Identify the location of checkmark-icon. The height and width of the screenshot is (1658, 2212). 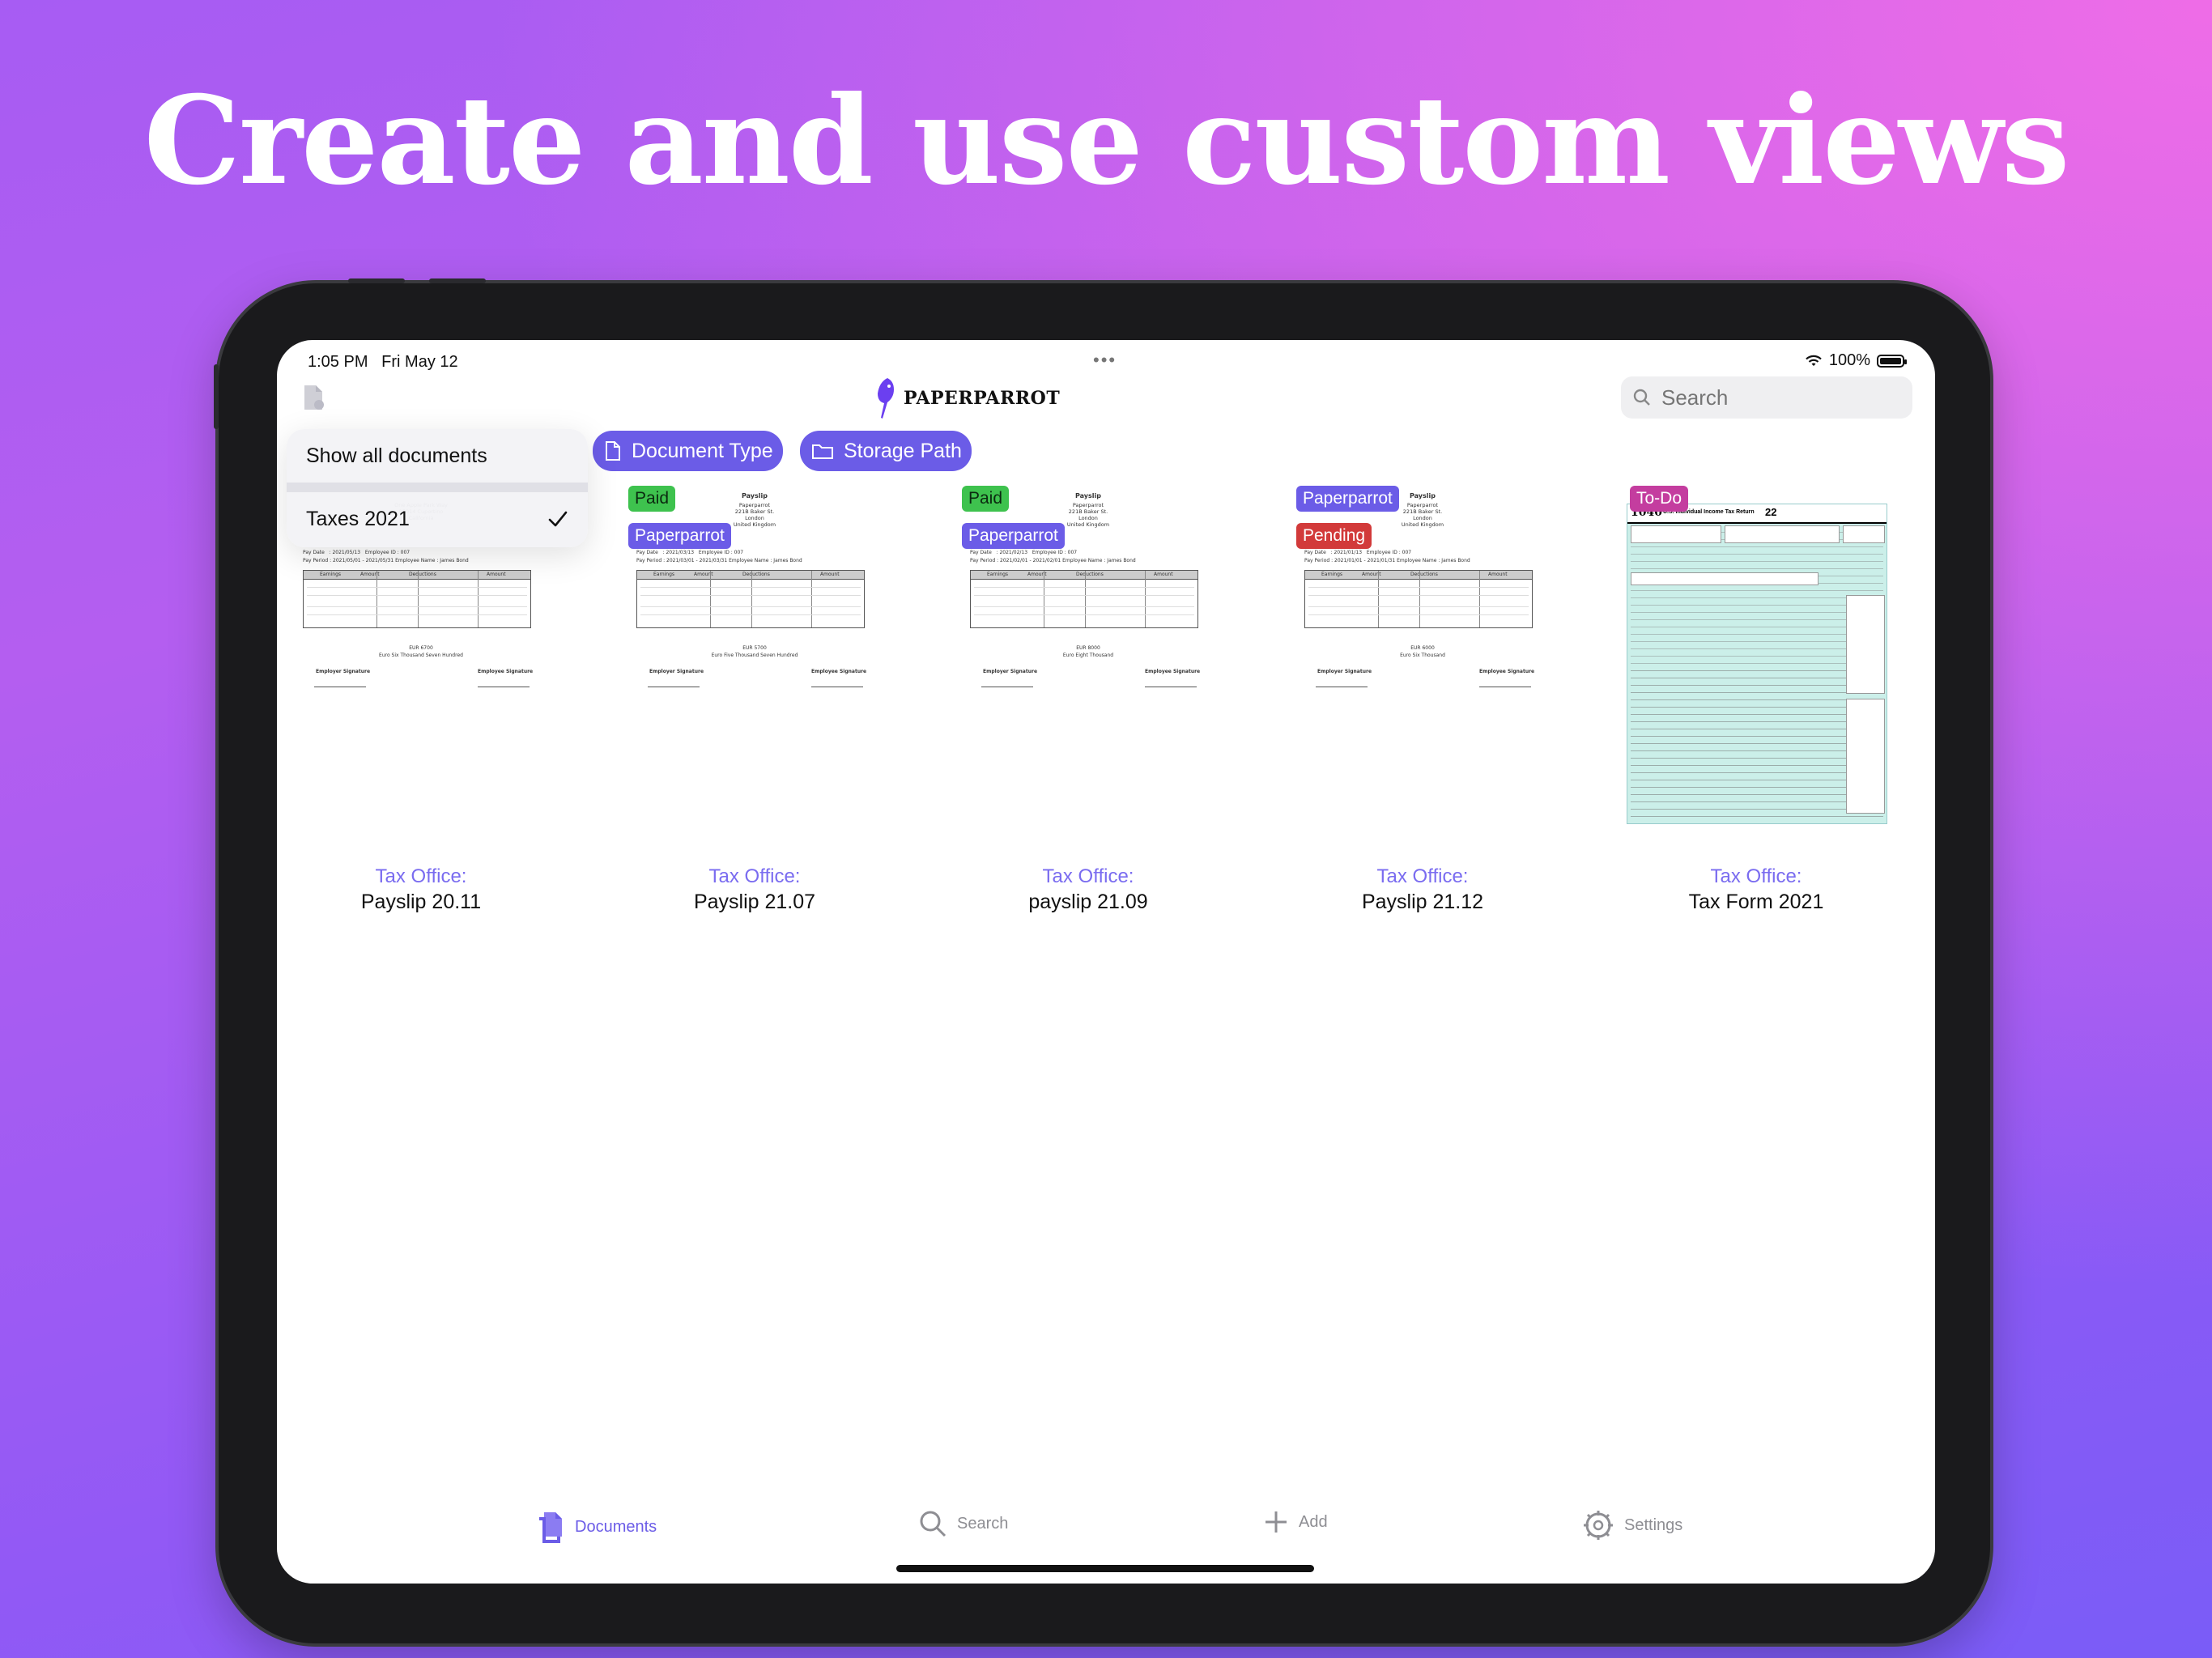
(558, 519).